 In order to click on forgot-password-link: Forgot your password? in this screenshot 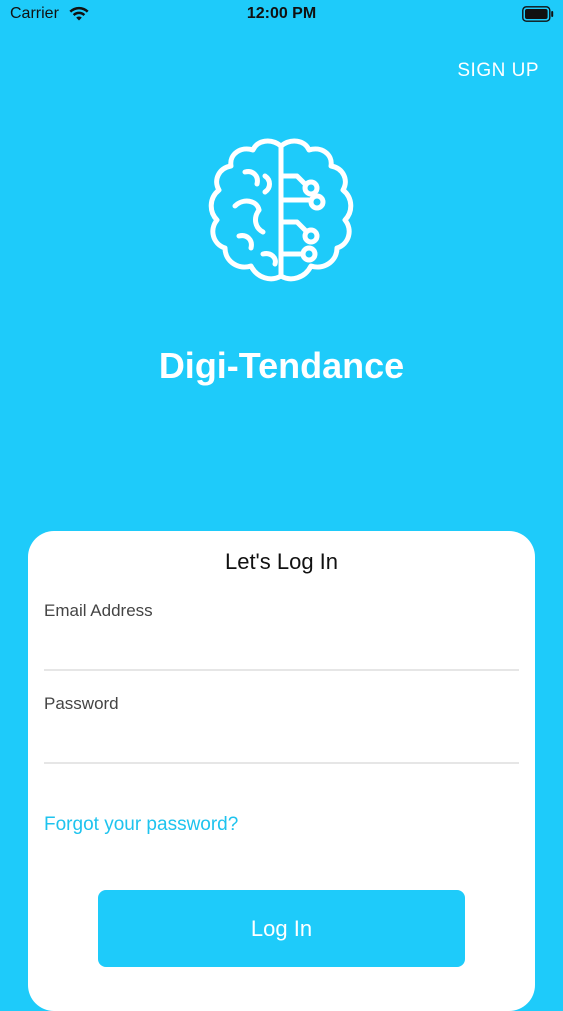, I will do `click(141, 825)`.